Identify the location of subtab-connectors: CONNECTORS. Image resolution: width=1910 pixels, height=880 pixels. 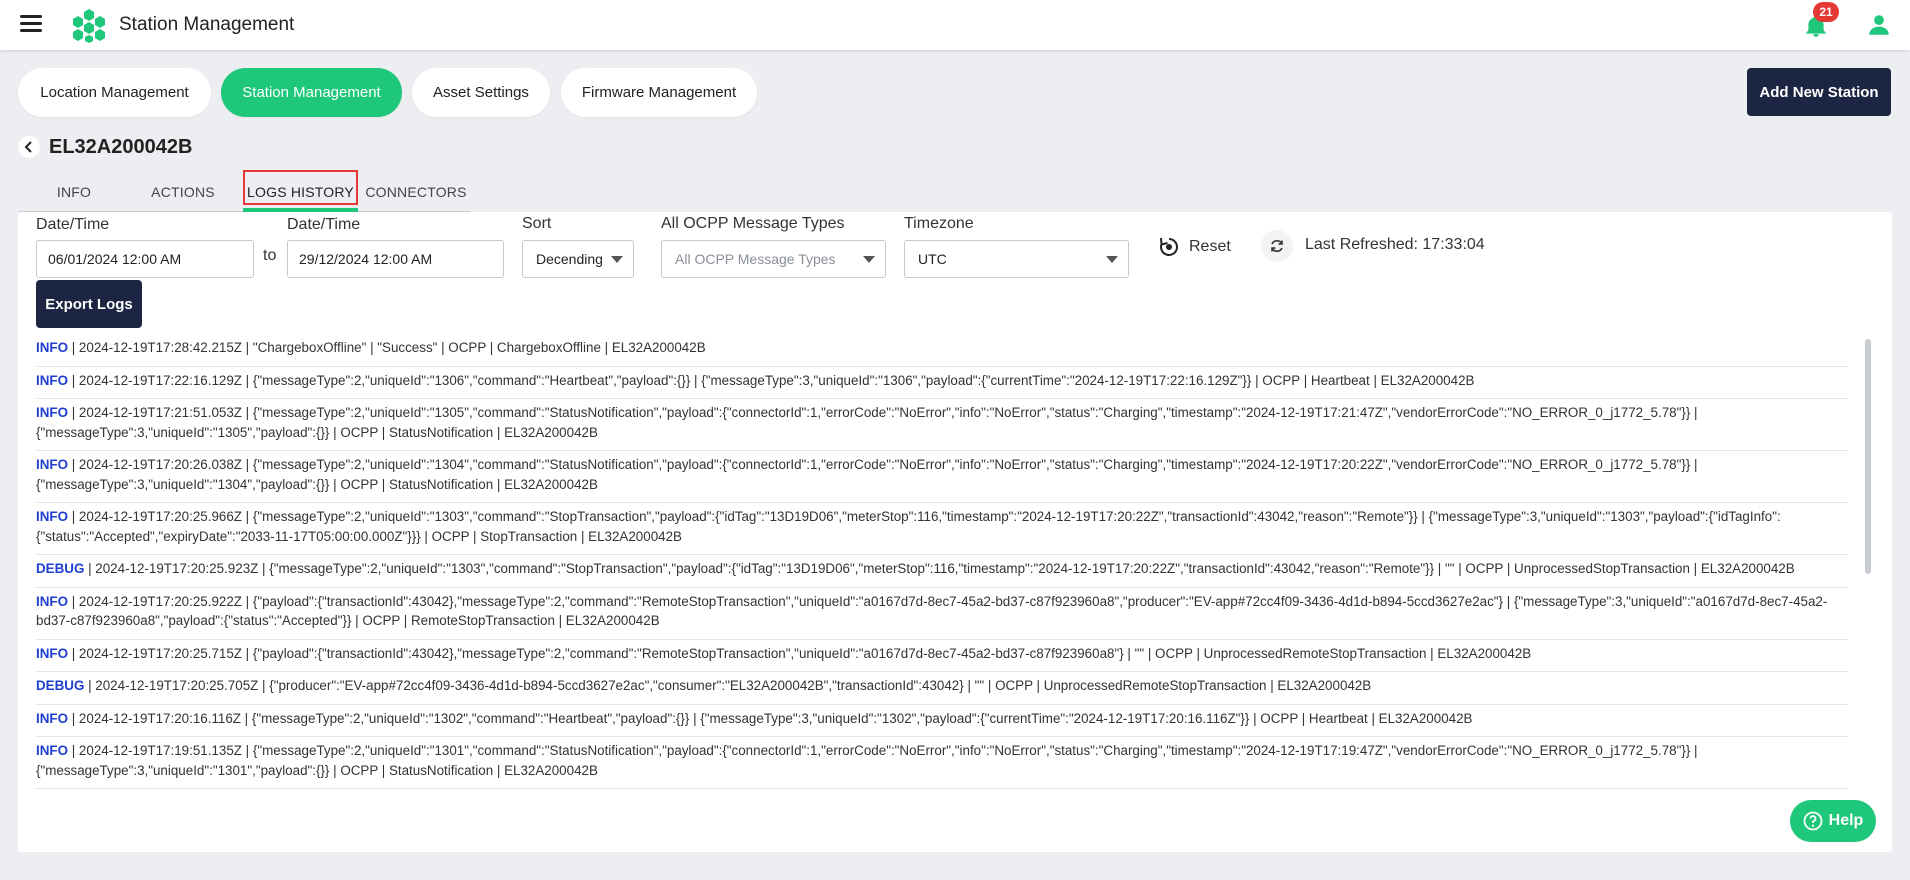
(415, 192).